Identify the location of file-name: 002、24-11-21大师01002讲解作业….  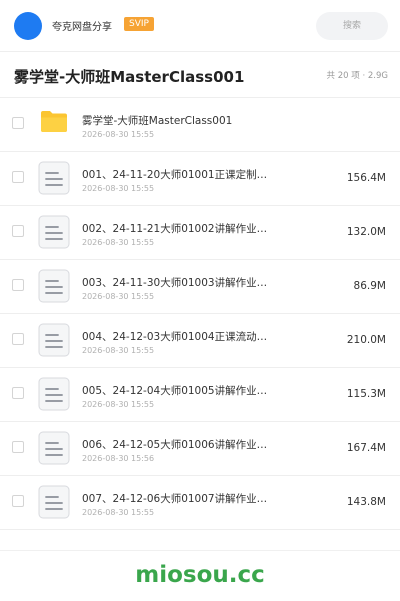
(175, 229).